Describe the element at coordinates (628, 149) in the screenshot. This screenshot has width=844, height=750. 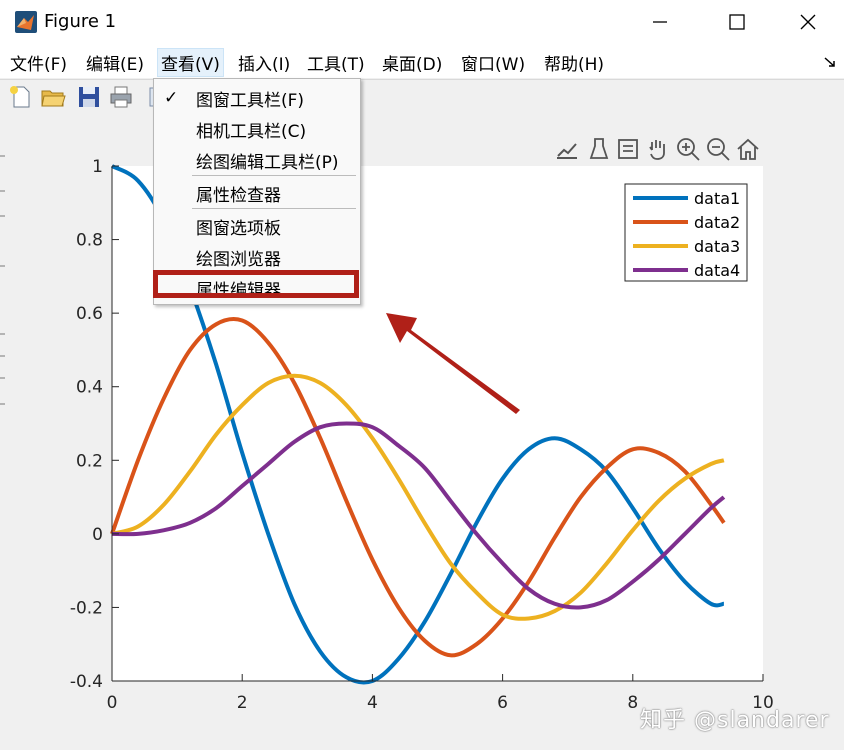
I see `datatip-icon` at that location.